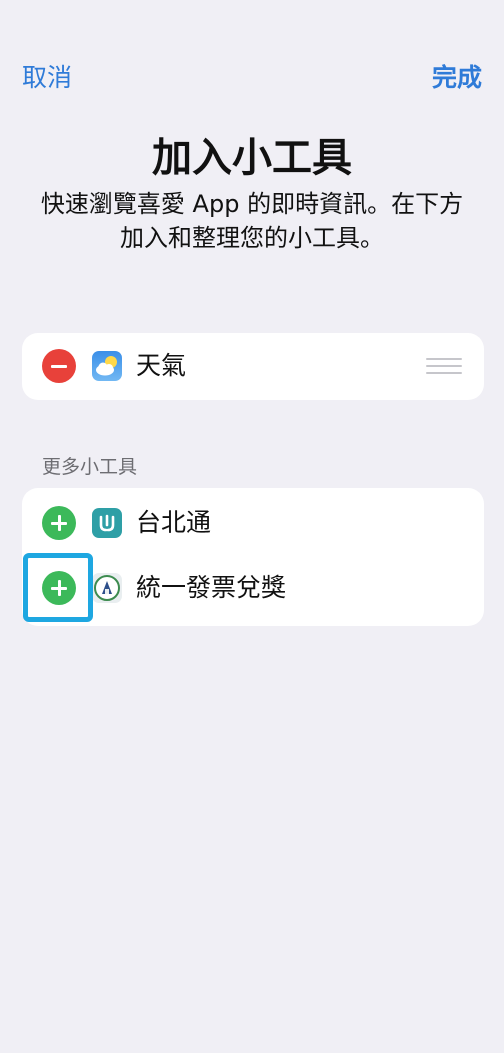 This screenshot has height=1053, width=504. I want to click on remove-widget-button, so click(59, 366).